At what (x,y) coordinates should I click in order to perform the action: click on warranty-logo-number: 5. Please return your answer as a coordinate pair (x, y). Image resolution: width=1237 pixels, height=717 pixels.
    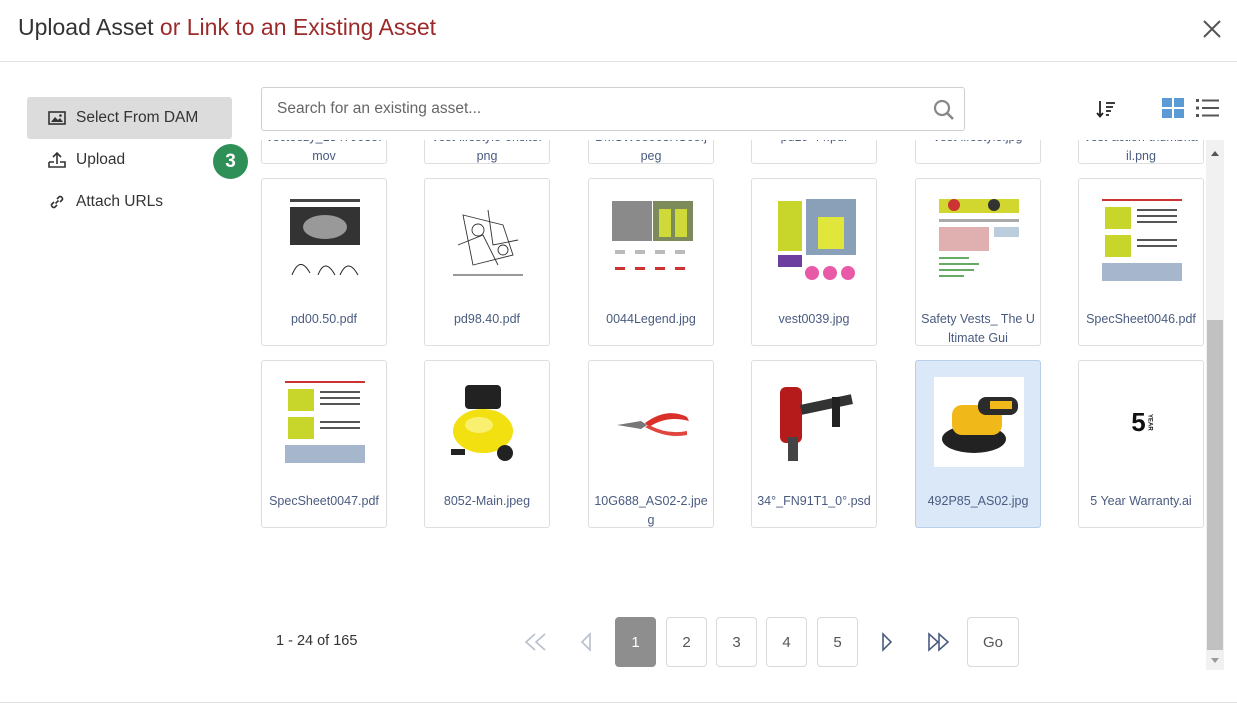
    Looking at the image, I should click on (1138, 422).